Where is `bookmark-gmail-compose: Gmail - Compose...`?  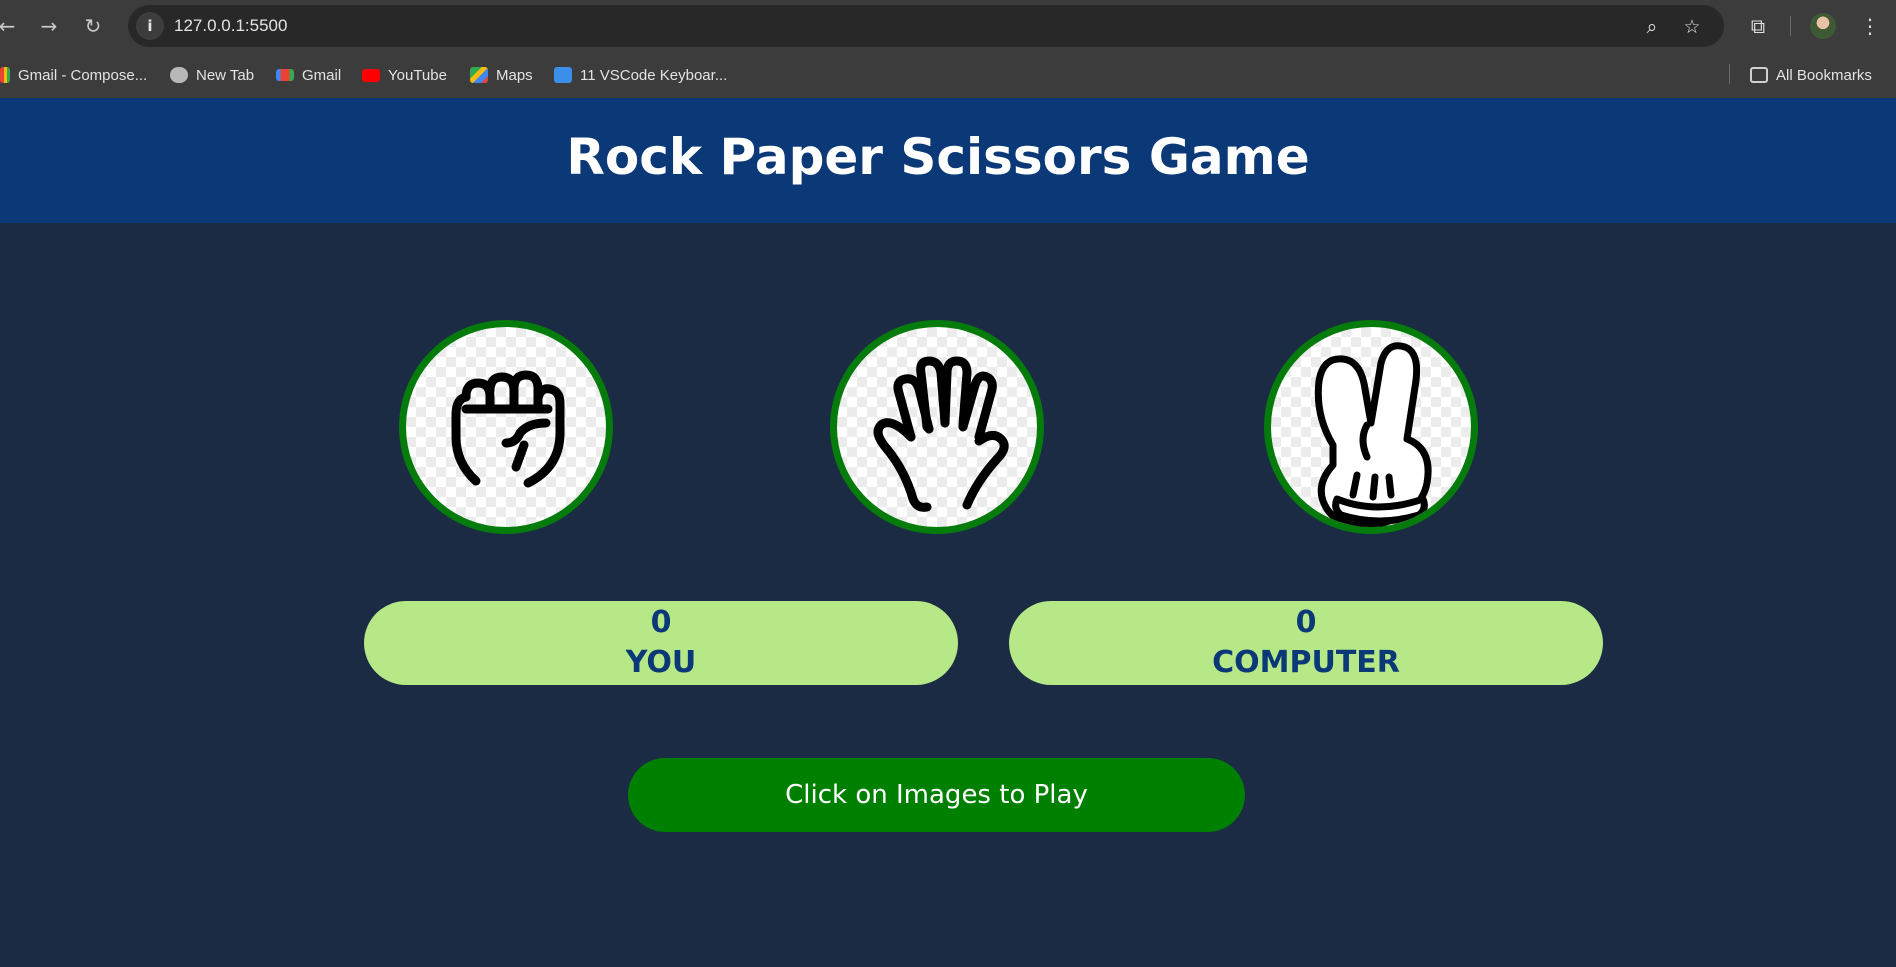 bookmark-gmail-compose: Gmail - Compose... is located at coordinates (73, 75).